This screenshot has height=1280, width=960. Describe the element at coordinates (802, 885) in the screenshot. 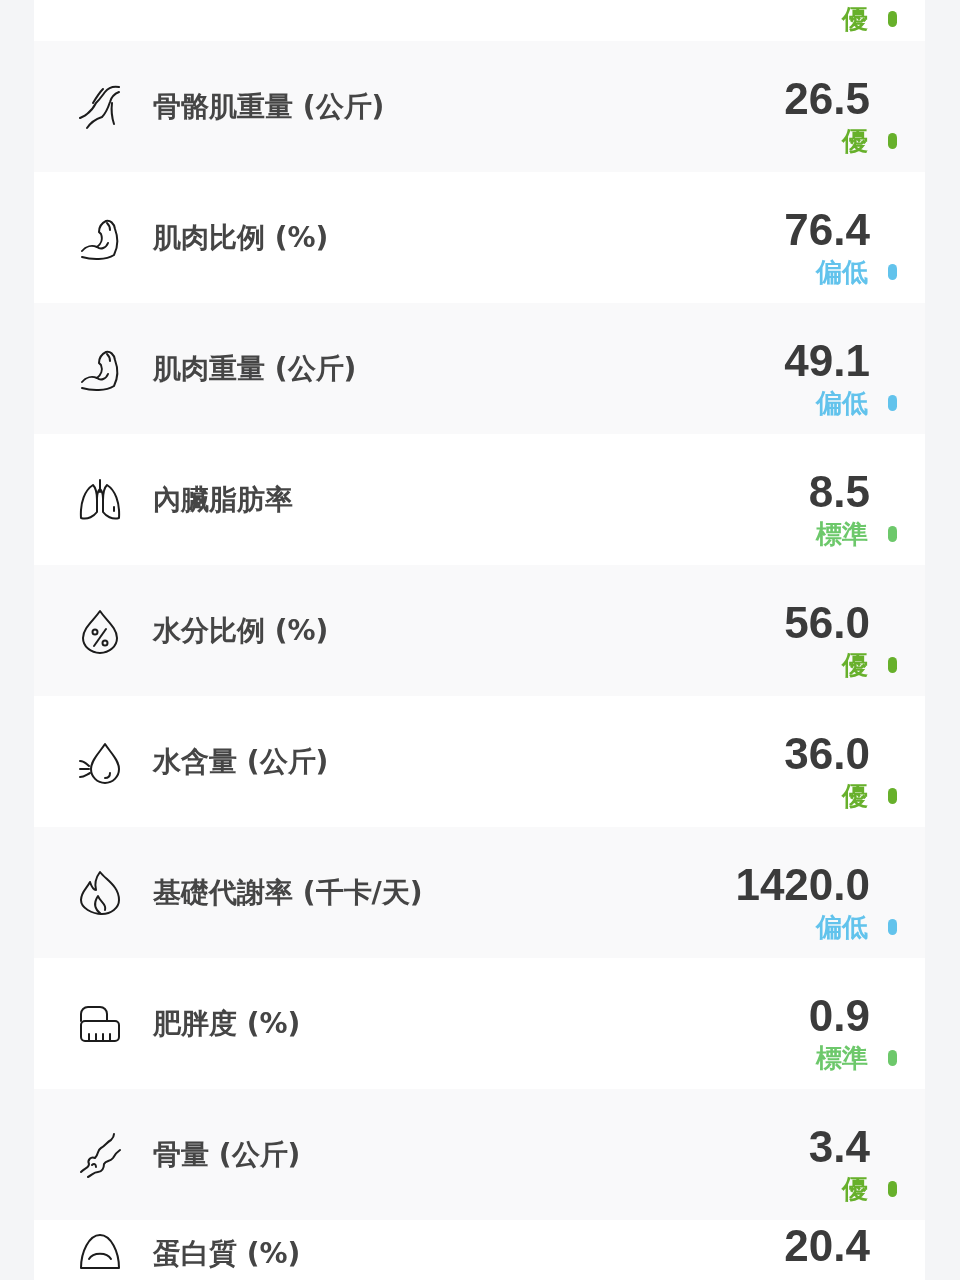

I see `metric-value: 1420.0` at that location.